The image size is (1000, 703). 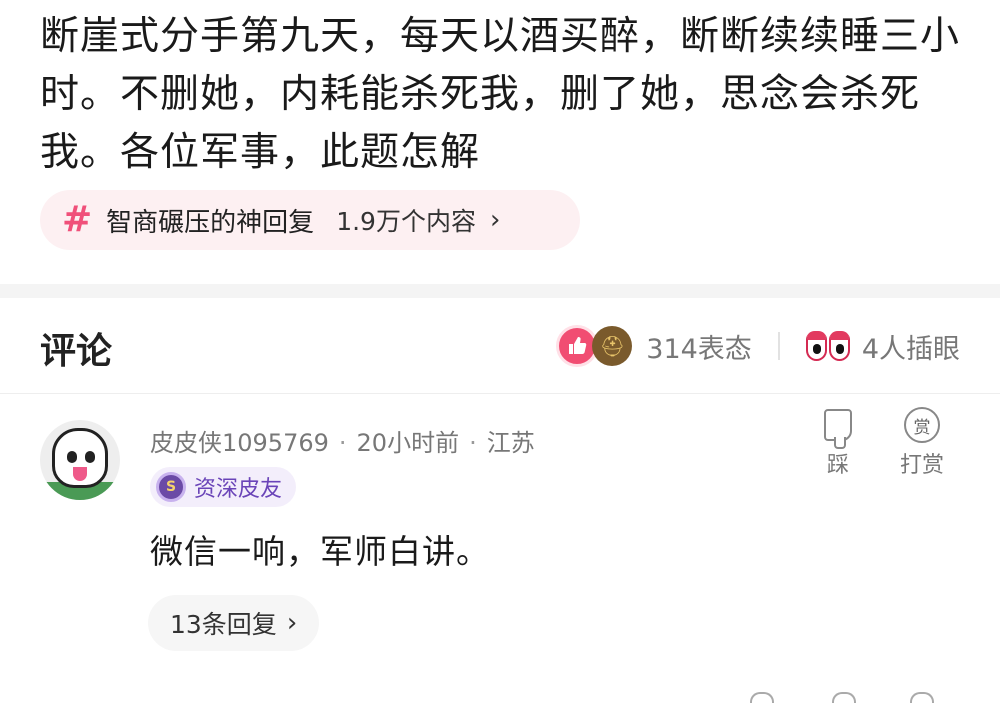 What do you see at coordinates (816, 346) in the screenshot?
I see `eye-left` at bounding box center [816, 346].